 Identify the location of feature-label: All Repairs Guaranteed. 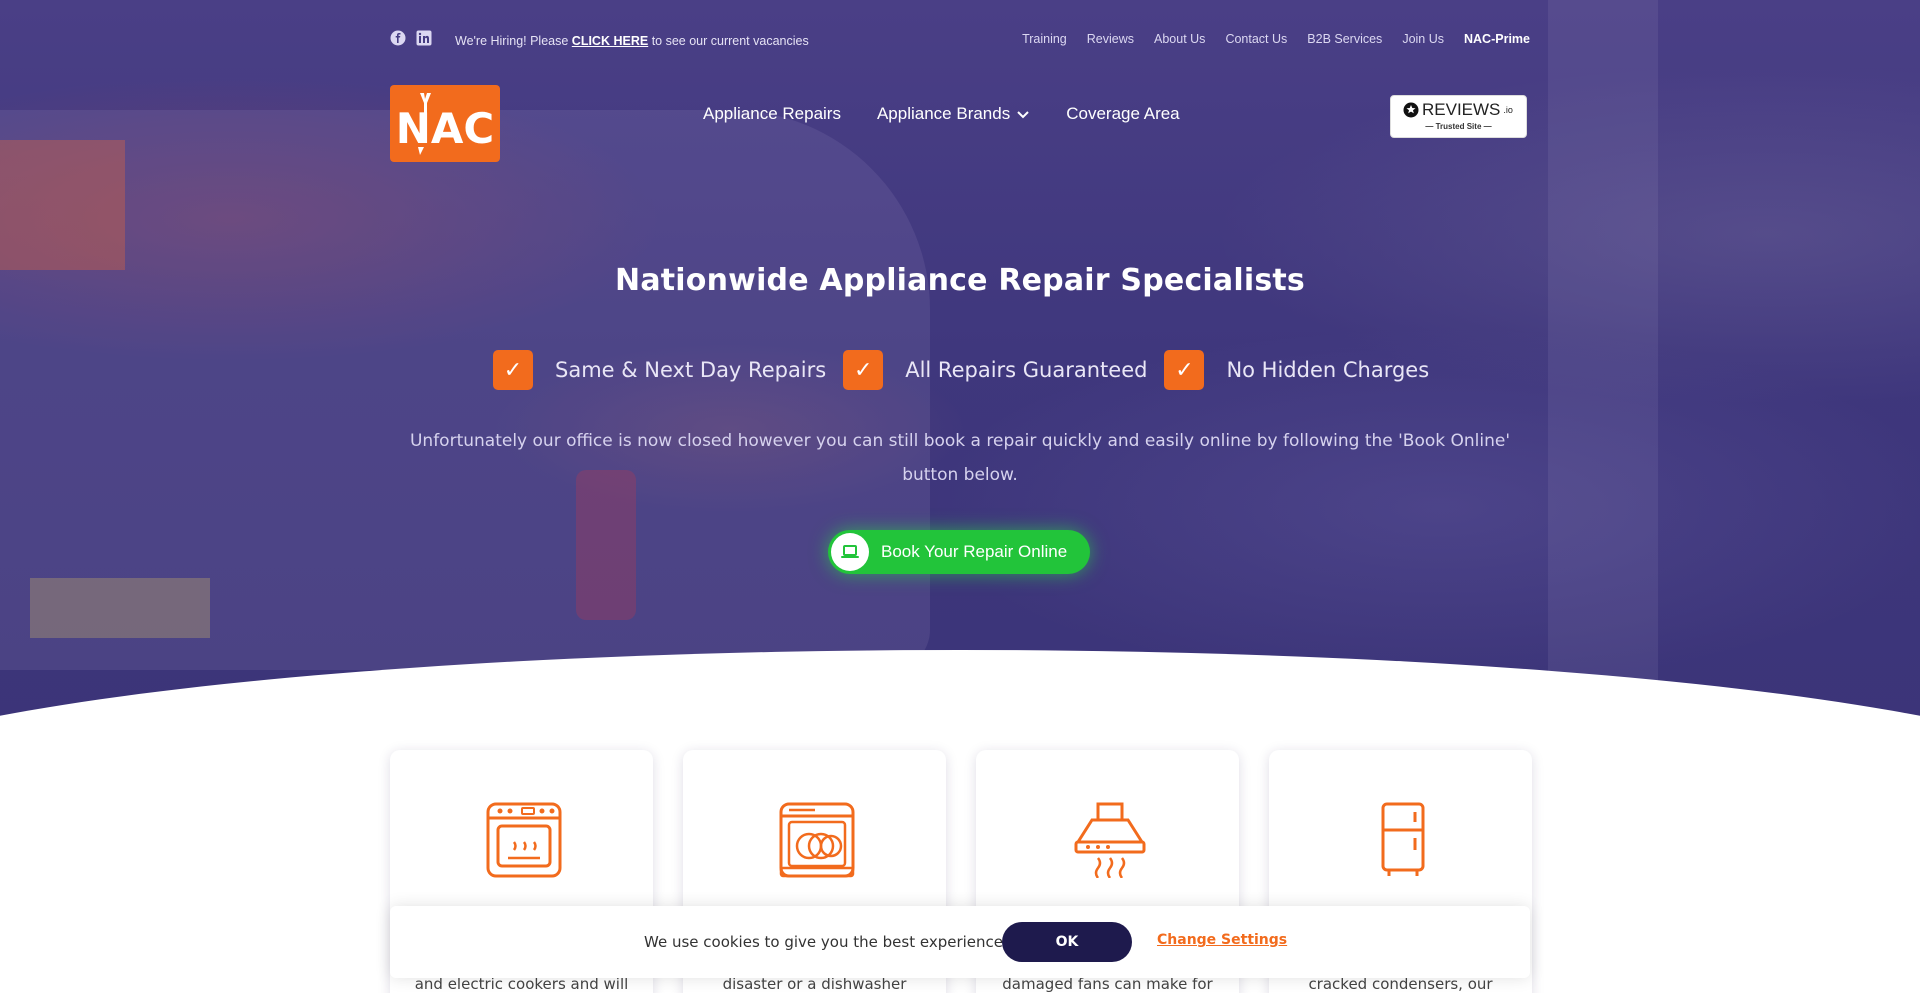
(1026, 370).